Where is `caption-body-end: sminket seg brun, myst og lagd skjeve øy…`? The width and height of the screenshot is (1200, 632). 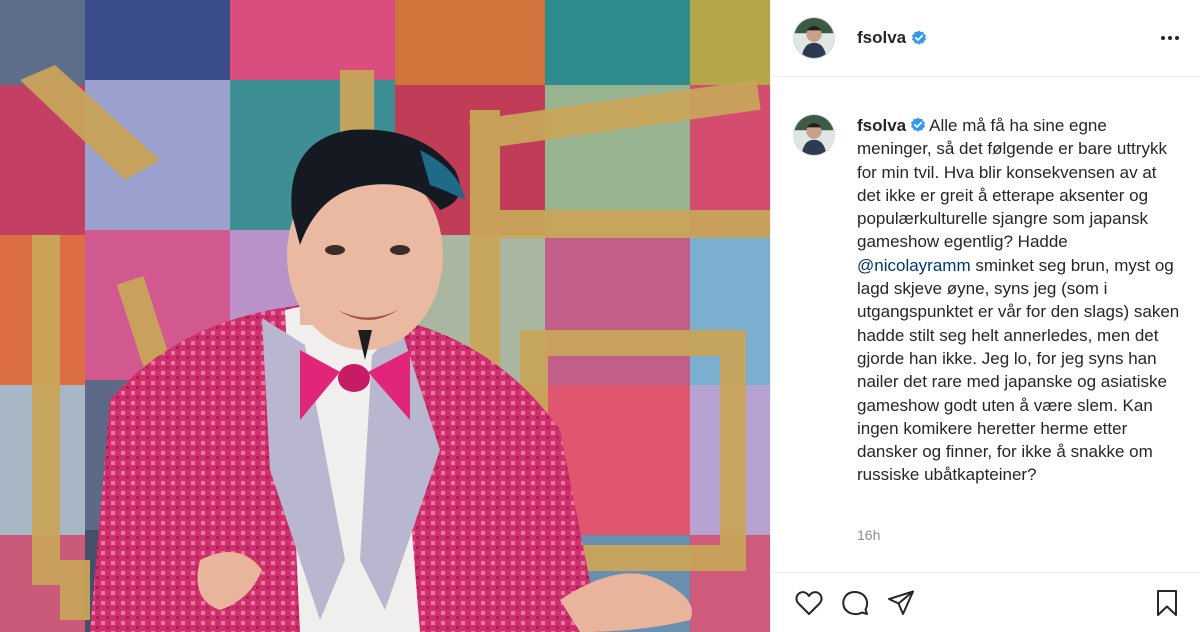 caption-body-end: sminket seg brun, myst og lagd skjeve øy… is located at coordinates (1018, 370).